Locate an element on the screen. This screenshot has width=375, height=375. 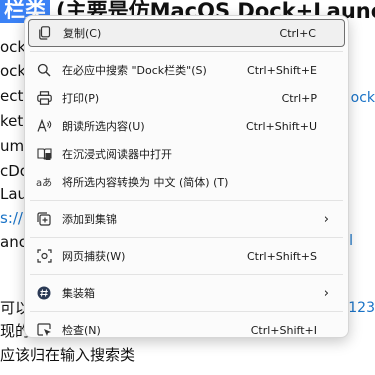
menu-item-label: 集装箱 is located at coordinates (78, 293).